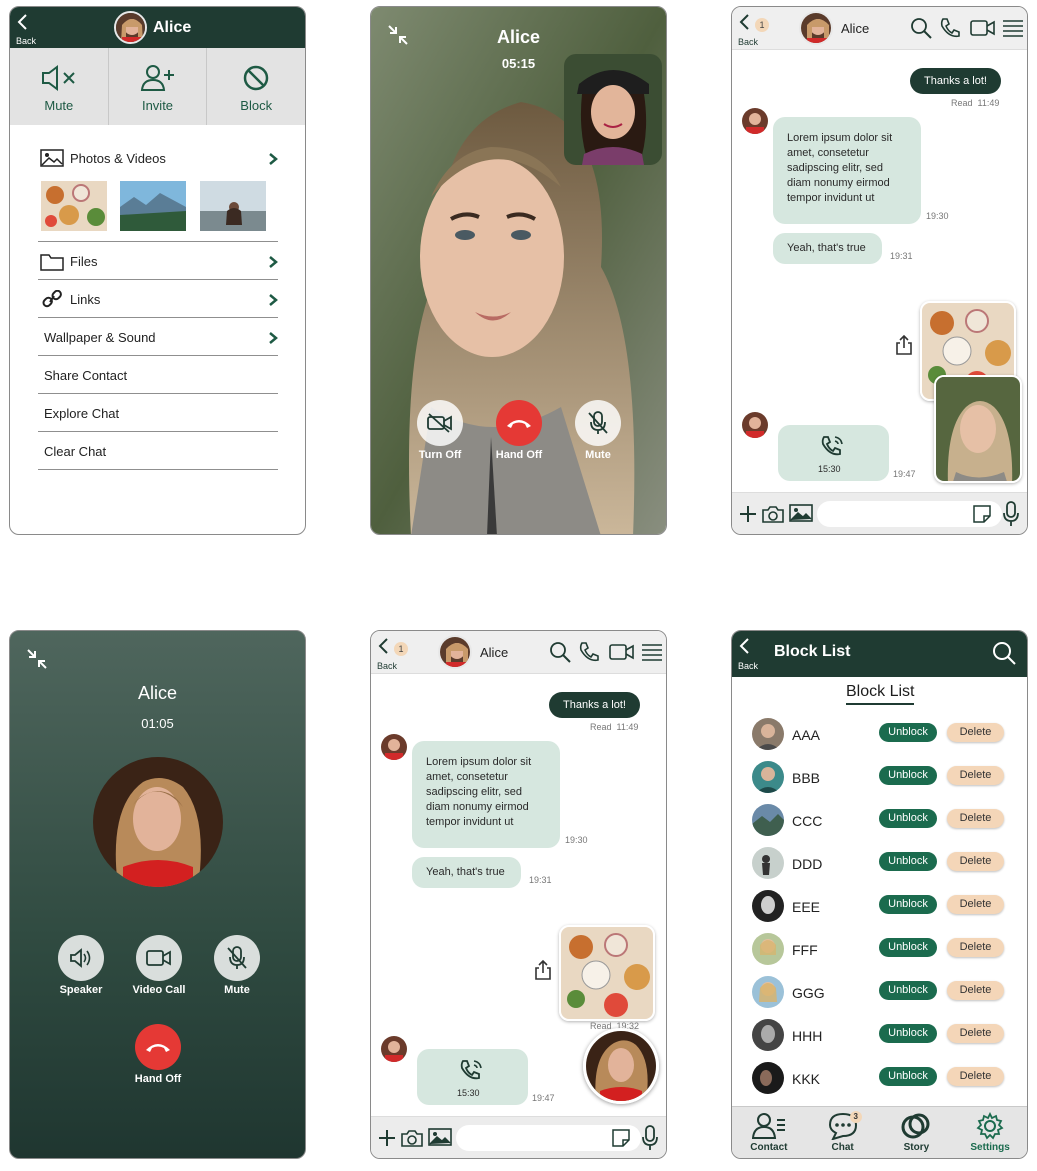  I want to click on share-contact-row: Share Contact, so click(158, 375).